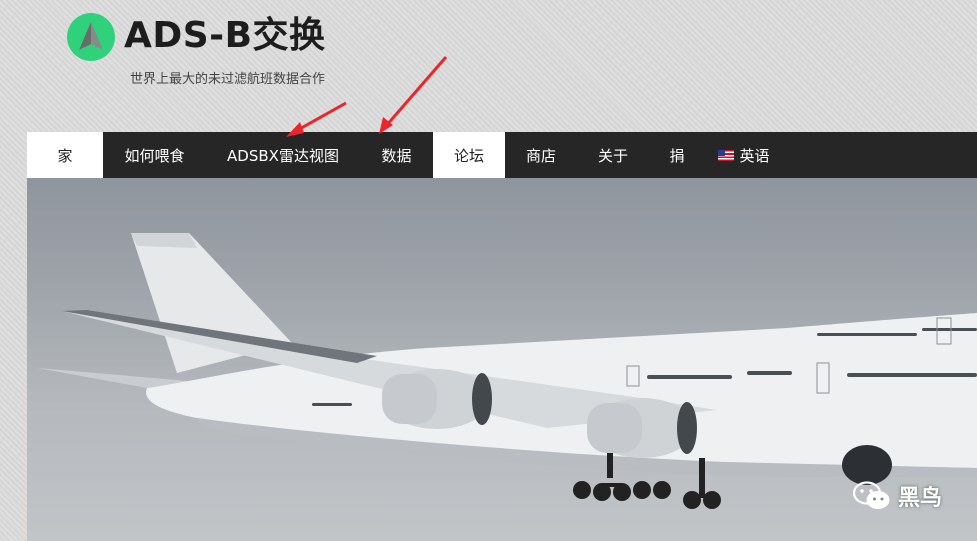  I want to click on us-flag-icon, so click(726, 155).